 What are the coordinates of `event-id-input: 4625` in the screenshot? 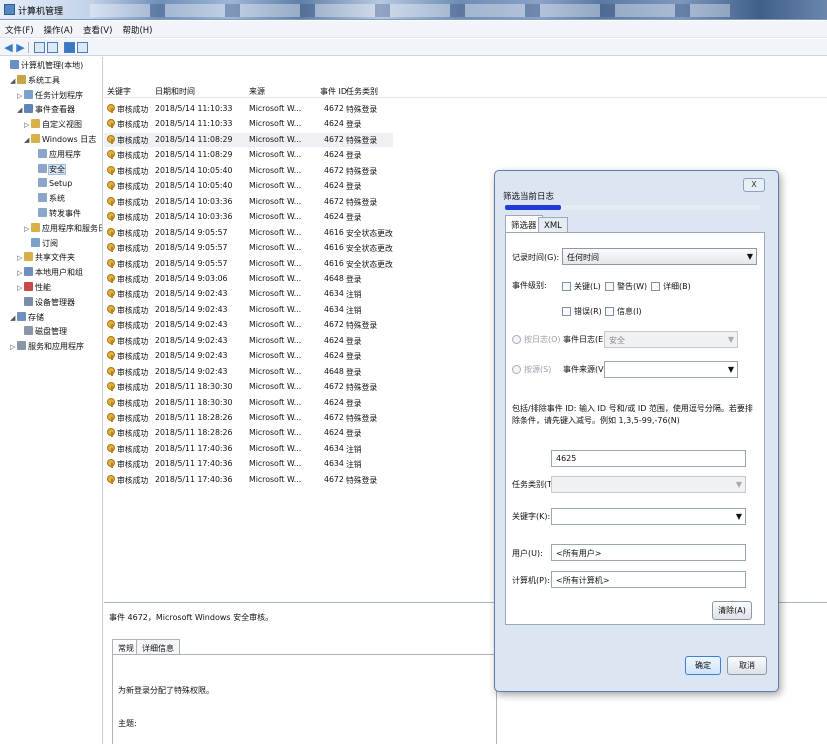 It's located at (648, 458).